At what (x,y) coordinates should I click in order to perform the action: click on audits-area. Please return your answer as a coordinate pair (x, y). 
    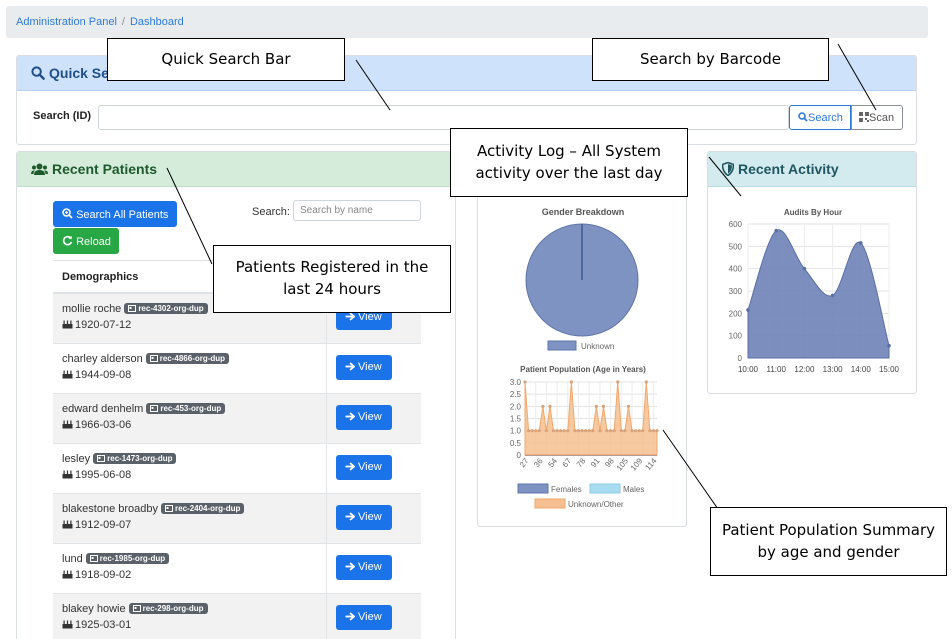
    Looking at the image, I should click on (818, 294).